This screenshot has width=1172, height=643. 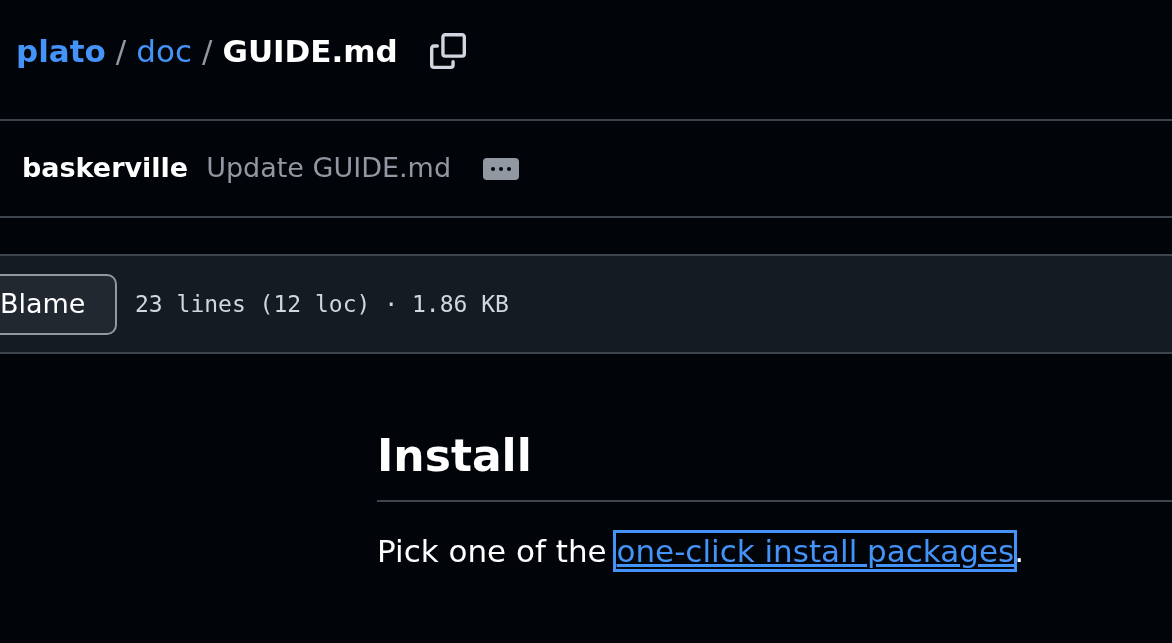 What do you see at coordinates (105, 168) in the screenshot?
I see `commit-author: baskerville` at bounding box center [105, 168].